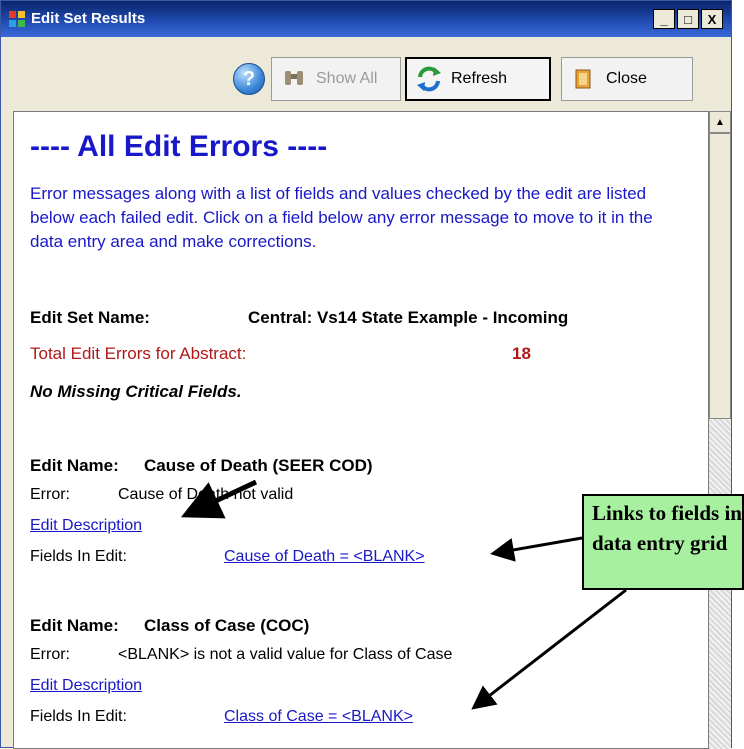  What do you see at coordinates (429, 79) in the screenshot?
I see `refresh-icon` at bounding box center [429, 79].